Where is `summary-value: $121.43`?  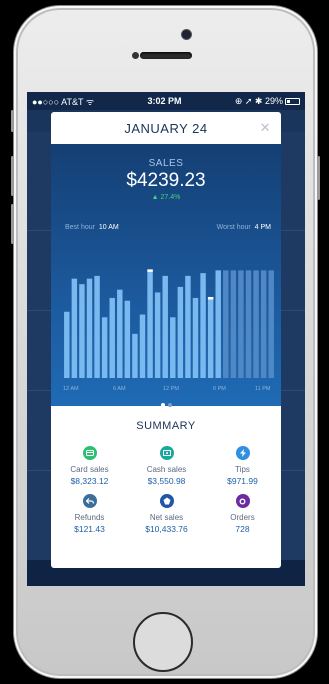
summary-value: $121.43 is located at coordinates (89, 529).